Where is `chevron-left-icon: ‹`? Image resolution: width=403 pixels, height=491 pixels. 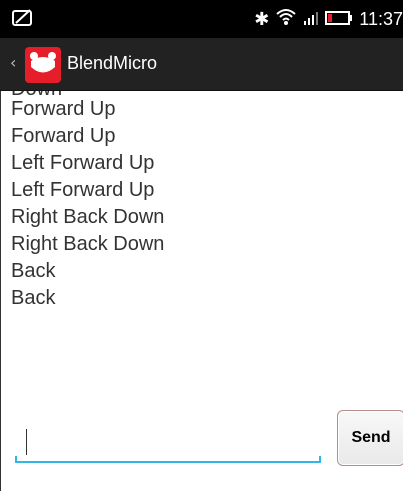 chevron-left-icon: ‹ is located at coordinates (13, 63).